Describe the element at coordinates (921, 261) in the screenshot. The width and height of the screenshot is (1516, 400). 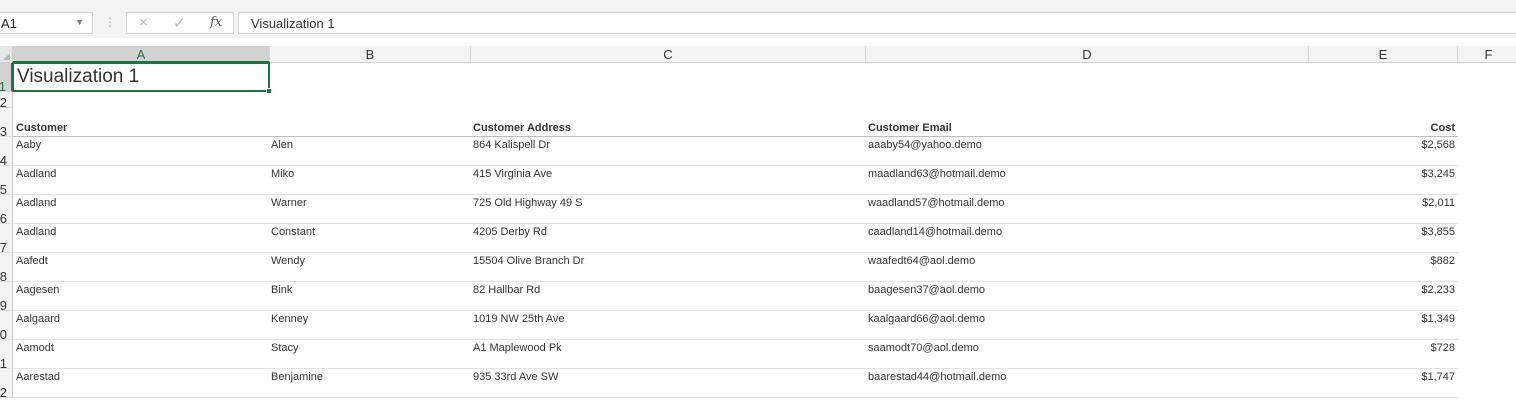
I see `cell-email: waafedt64@aol.demo` at that location.